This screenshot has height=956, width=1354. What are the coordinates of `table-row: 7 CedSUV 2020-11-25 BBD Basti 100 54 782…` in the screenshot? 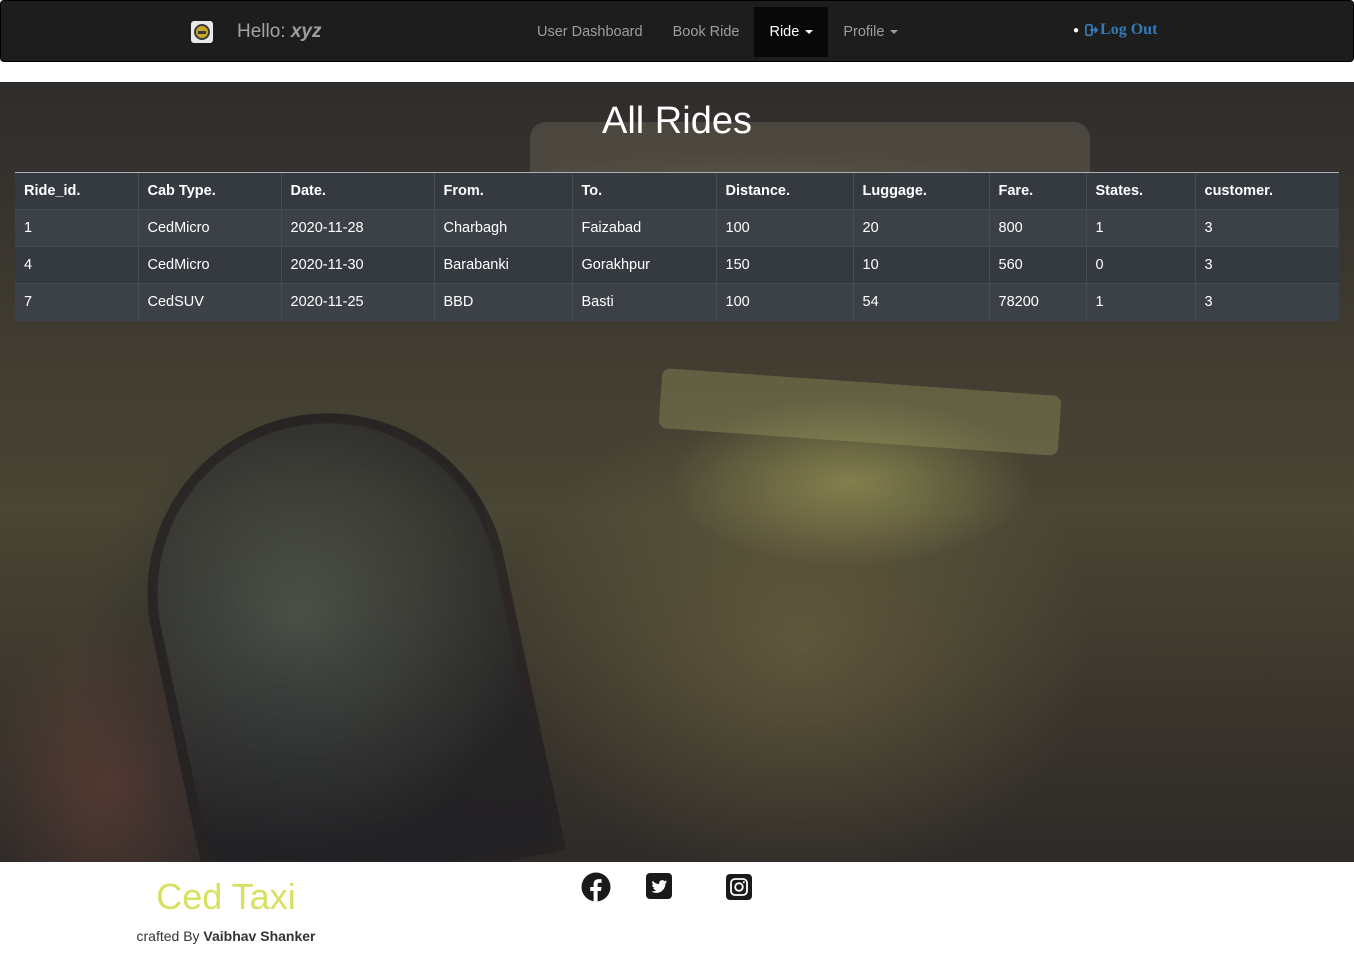 It's located at (677, 302).